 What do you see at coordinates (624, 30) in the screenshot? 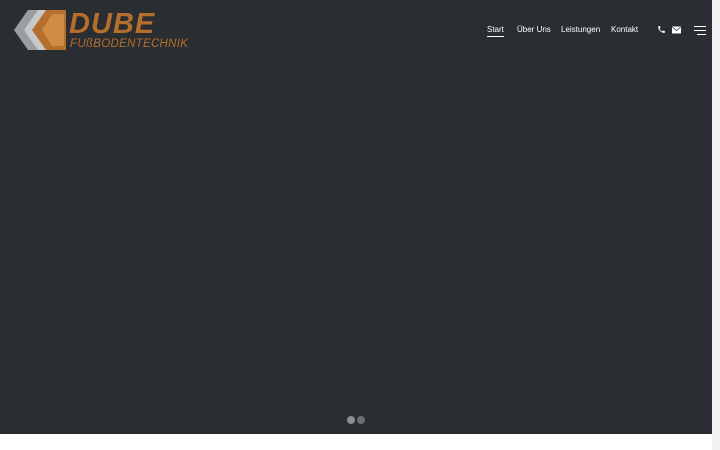
I see `nav-link-kontakt: Kontakt` at bounding box center [624, 30].